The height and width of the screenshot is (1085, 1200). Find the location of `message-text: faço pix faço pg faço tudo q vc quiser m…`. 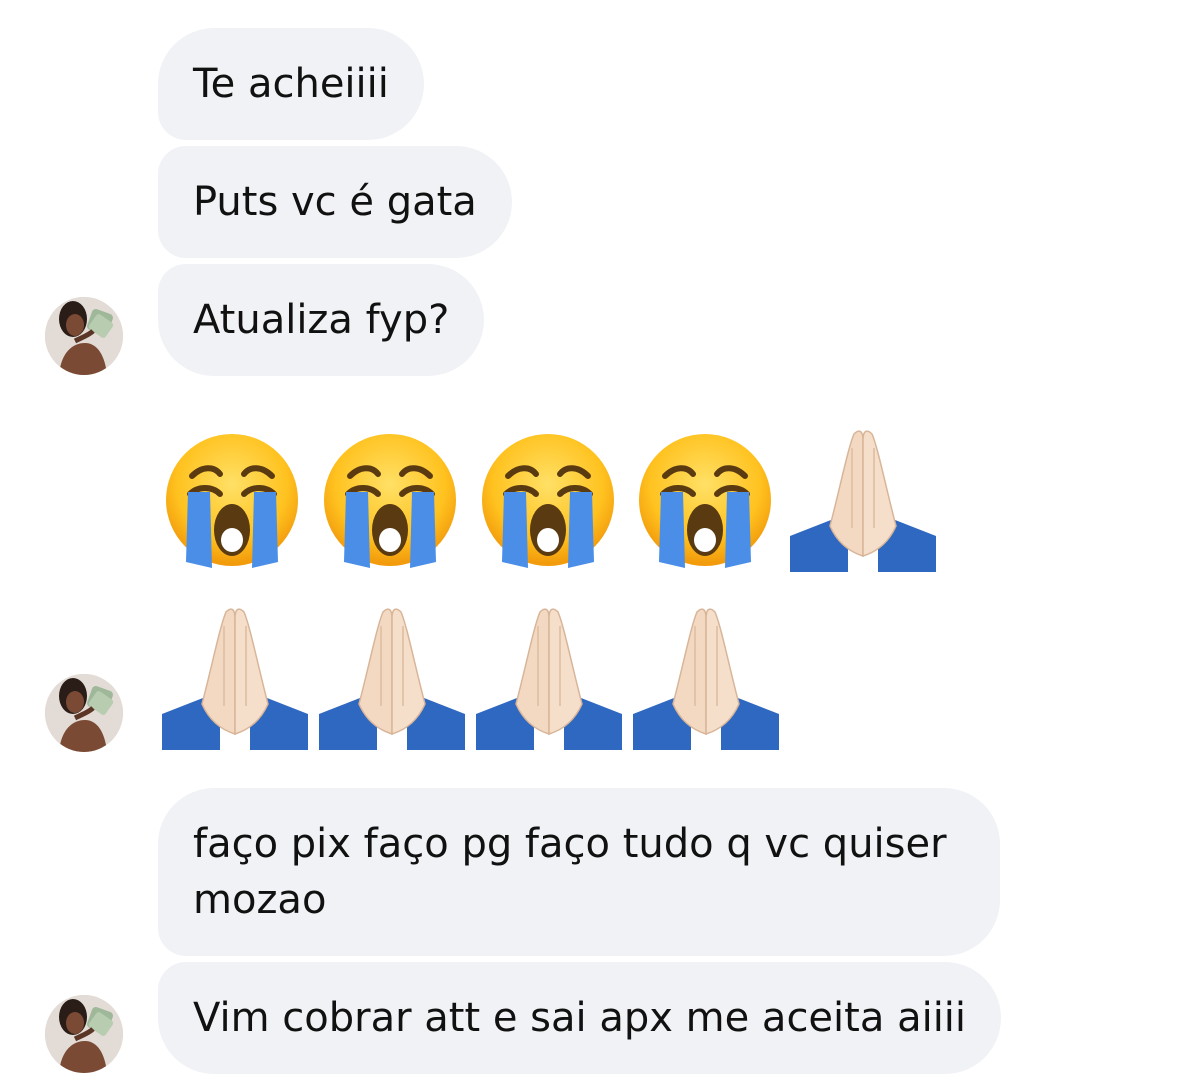

message-text: faço pix faço pg faço tudo q vc quiser m… is located at coordinates (570, 872).